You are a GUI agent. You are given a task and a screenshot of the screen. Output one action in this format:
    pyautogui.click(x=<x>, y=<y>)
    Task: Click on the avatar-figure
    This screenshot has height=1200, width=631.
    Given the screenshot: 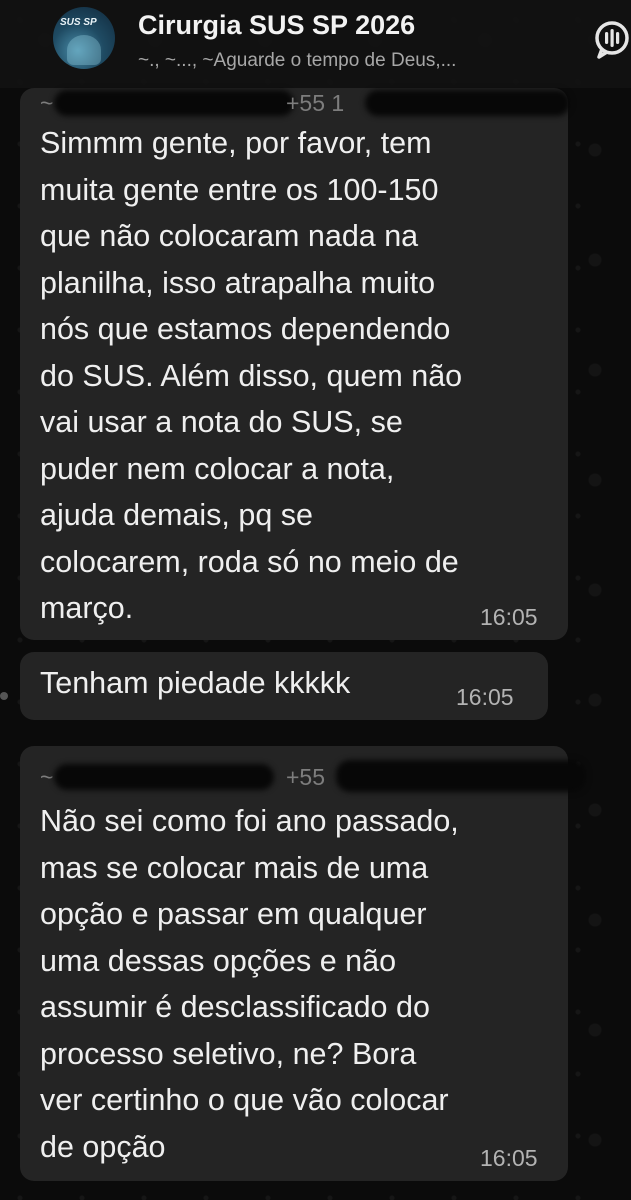 What is the action you would take?
    pyautogui.click(x=84, y=50)
    